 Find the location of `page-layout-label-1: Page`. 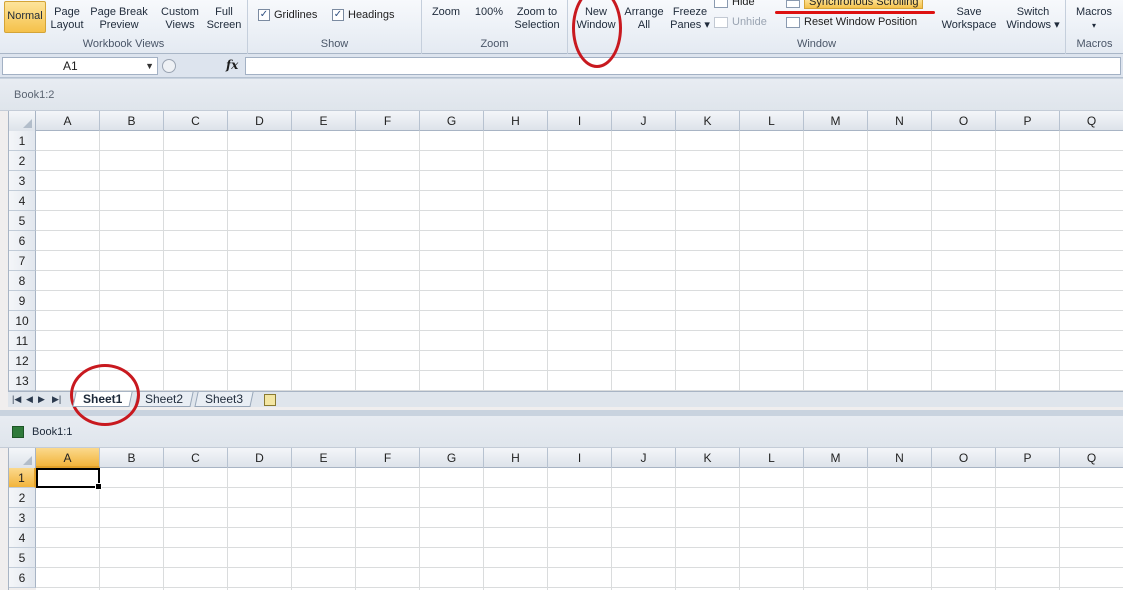

page-layout-label-1: Page is located at coordinates (67, 12).